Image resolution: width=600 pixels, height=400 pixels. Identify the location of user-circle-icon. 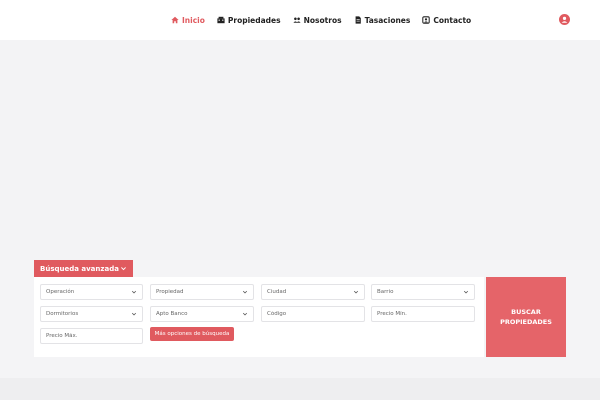
(564, 19).